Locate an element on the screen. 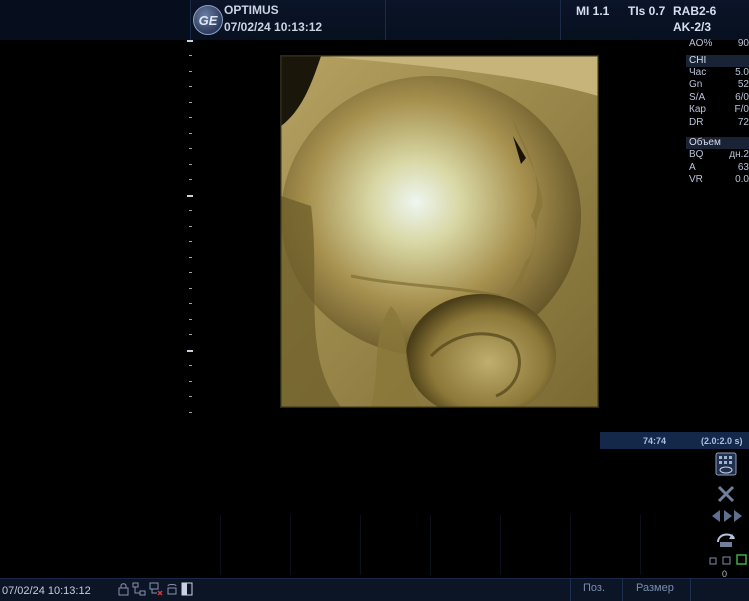 The width and height of the screenshot is (749, 601). param-row: Час 5.0 is located at coordinates (717, 73).